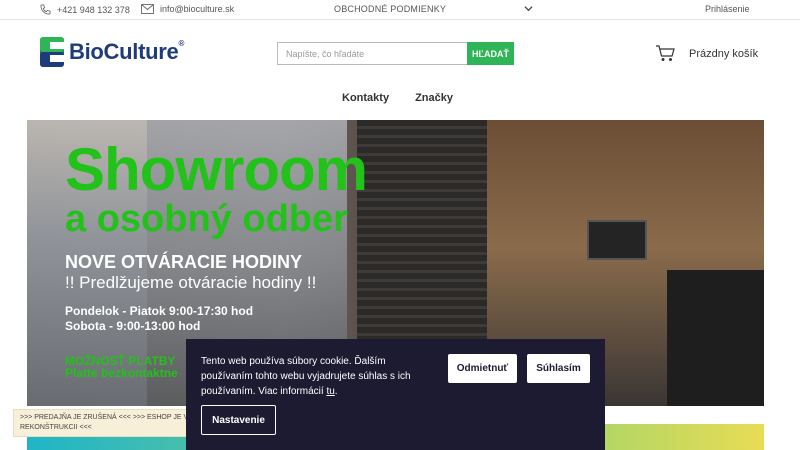 The image size is (800, 450). What do you see at coordinates (330, 391) in the screenshot?
I see `cookie-info-link: tu` at bounding box center [330, 391].